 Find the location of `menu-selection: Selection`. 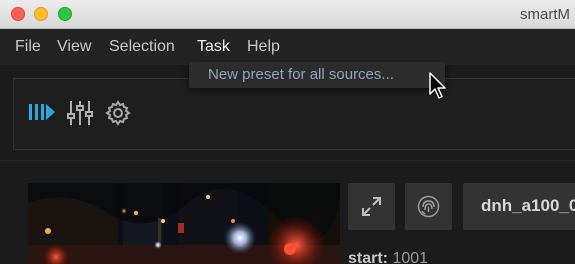

menu-selection: Selection is located at coordinates (142, 47).